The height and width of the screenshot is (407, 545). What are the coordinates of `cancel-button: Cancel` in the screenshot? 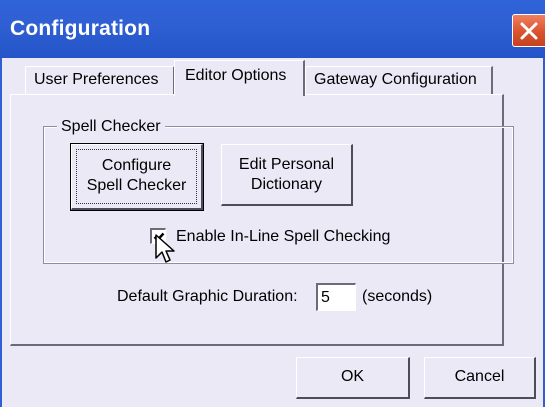 It's located at (480, 378).